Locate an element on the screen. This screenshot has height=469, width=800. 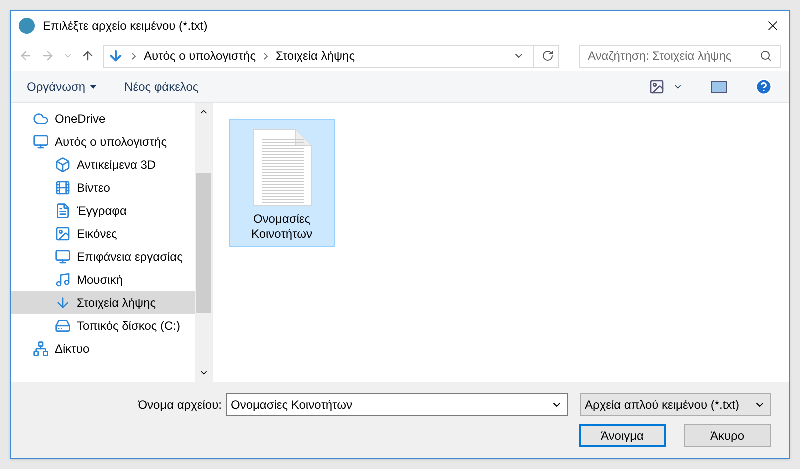
sidebar-item: Έγγραφα is located at coordinates (103, 210).